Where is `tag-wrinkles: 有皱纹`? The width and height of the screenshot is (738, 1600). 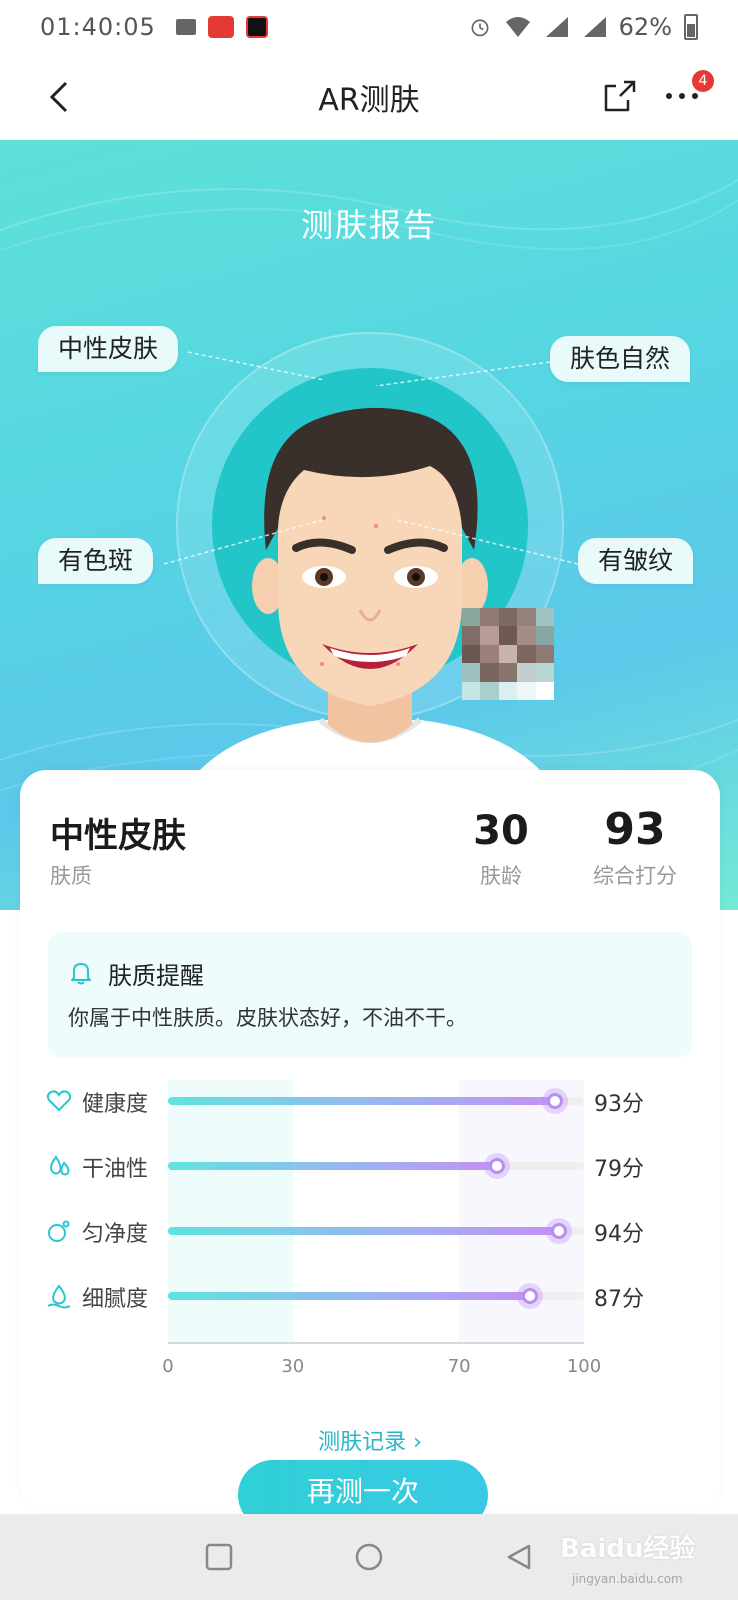
tag-wrinkles: 有皱纹 is located at coordinates (636, 561).